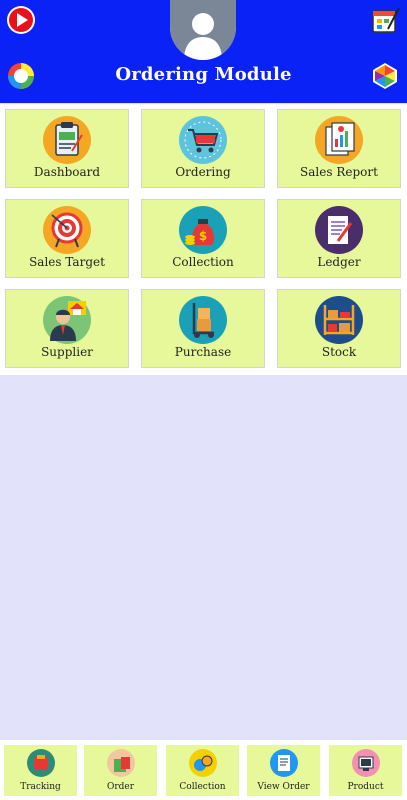 This screenshot has width=407, height=800. What do you see at coordinates (21, 20) in the screenshot?
I see `youtube-play-icon` at bounding box center [21, 20].